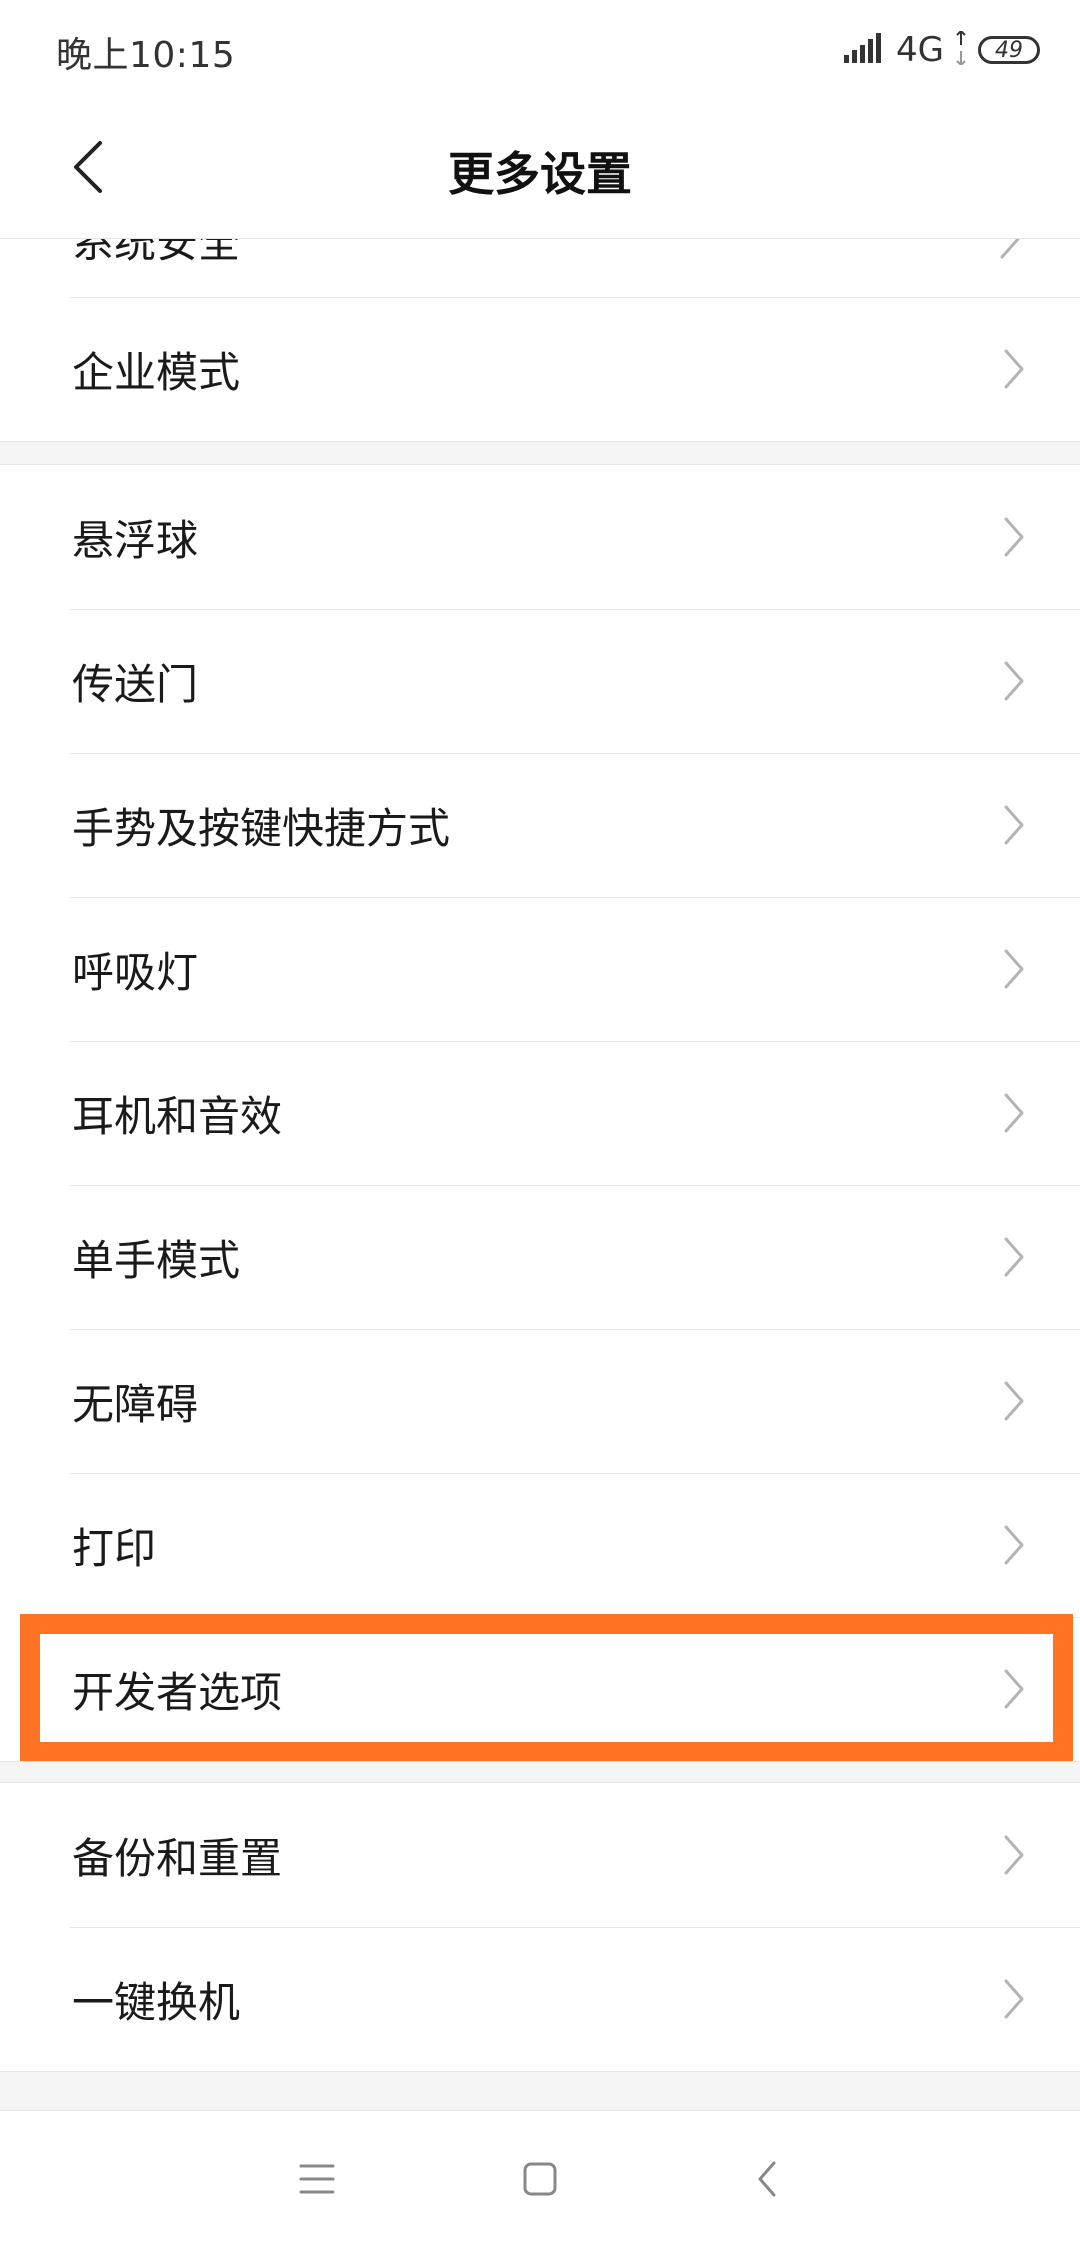  Describe the element at coordinates (261, 828) in the screenshot. I see `settings-row-label: 手势及按键快捷方式` at that location.